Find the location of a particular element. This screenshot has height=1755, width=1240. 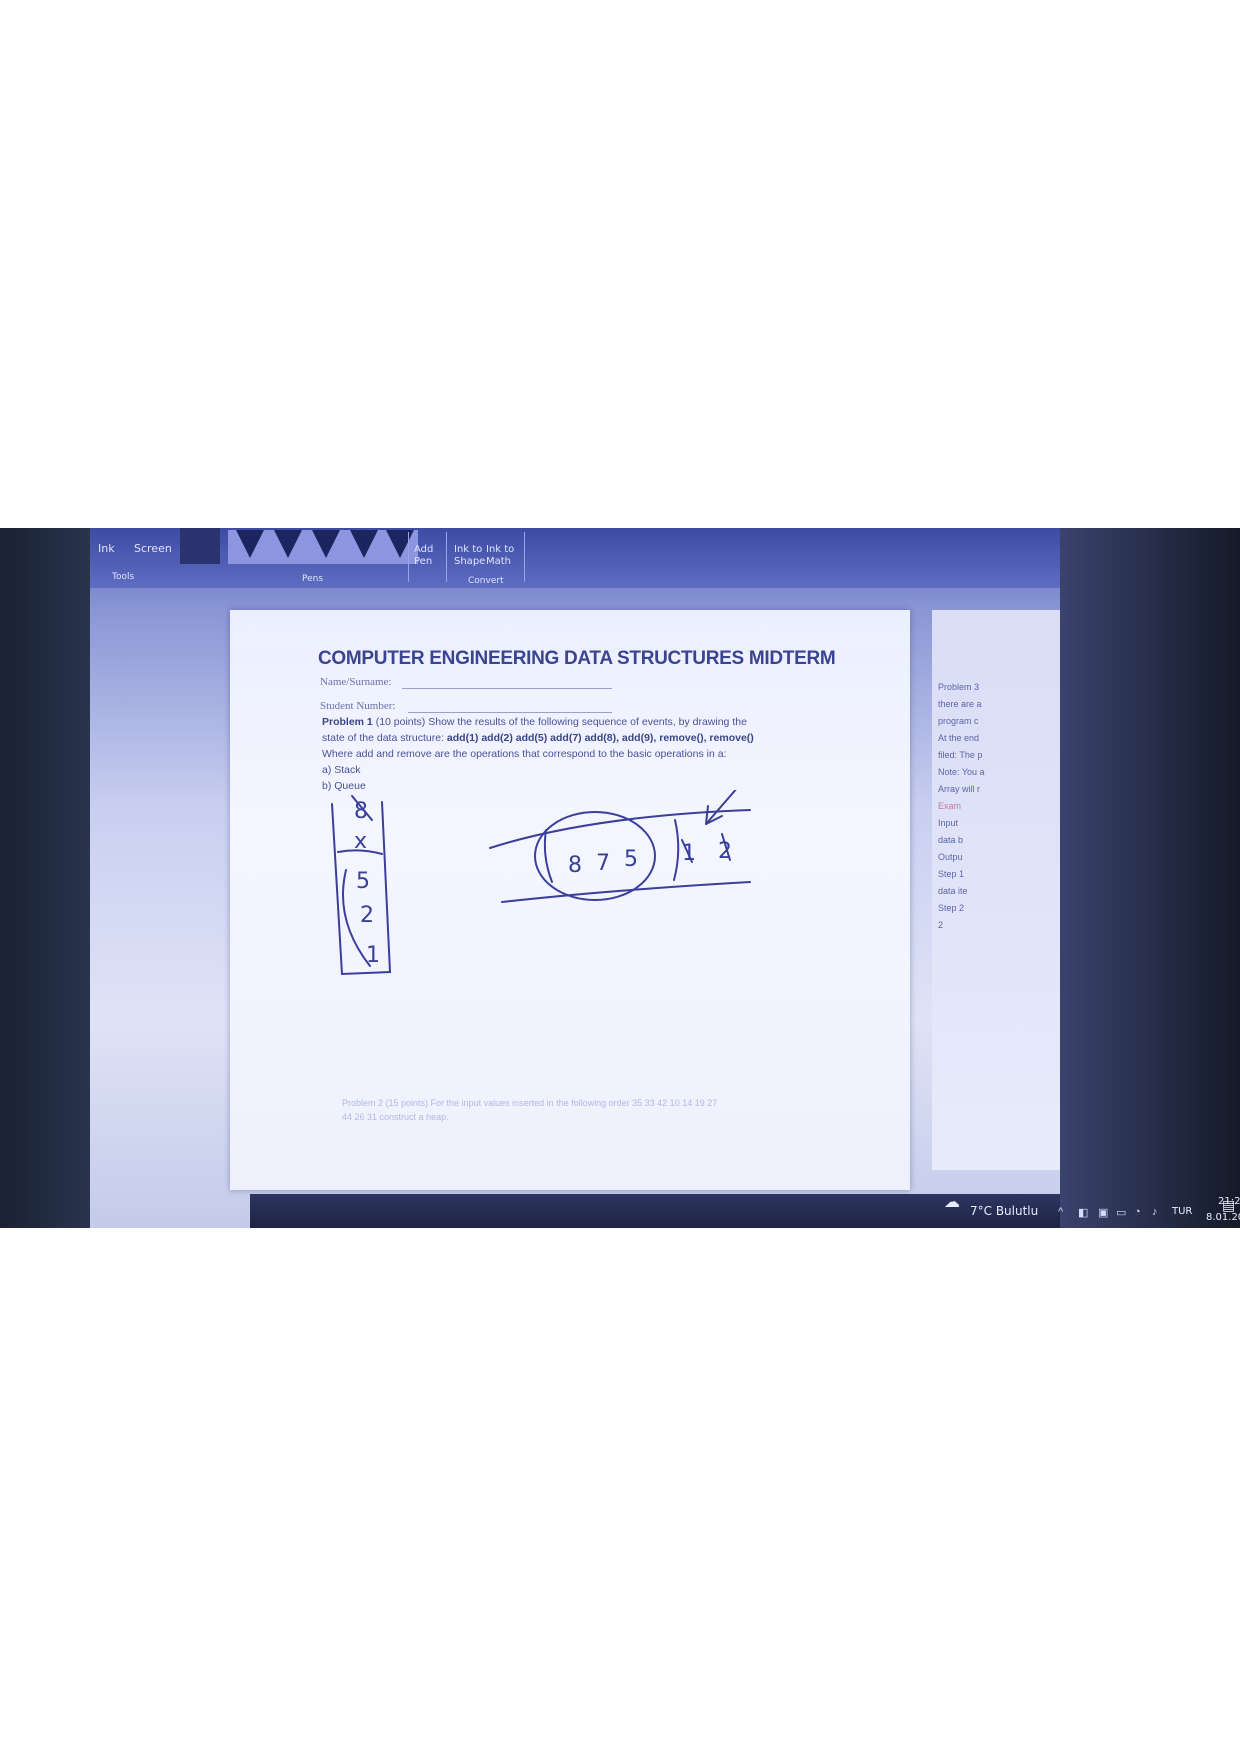

group-label-convert: Convert is located at coordinates (486, 581).